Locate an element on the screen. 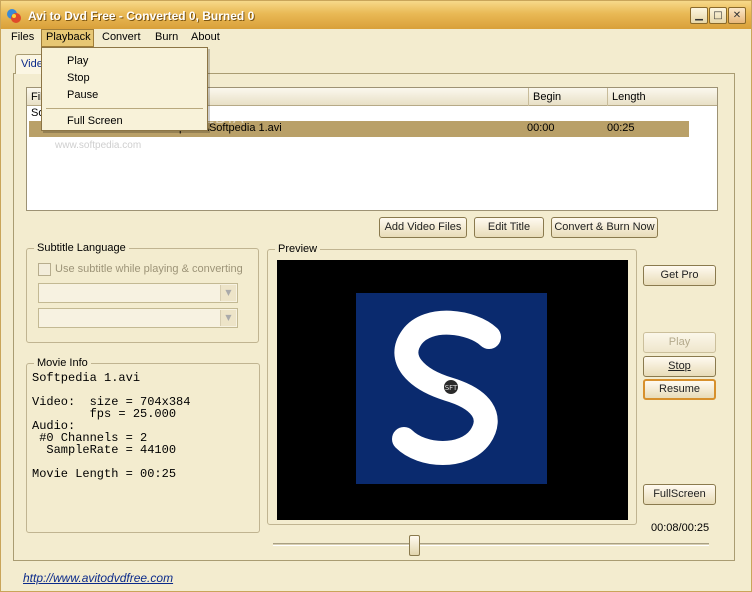 The height and width of the screenshot is (592, 752). add-video-files-button: Add Video Files is located at coordinates (423, 227).